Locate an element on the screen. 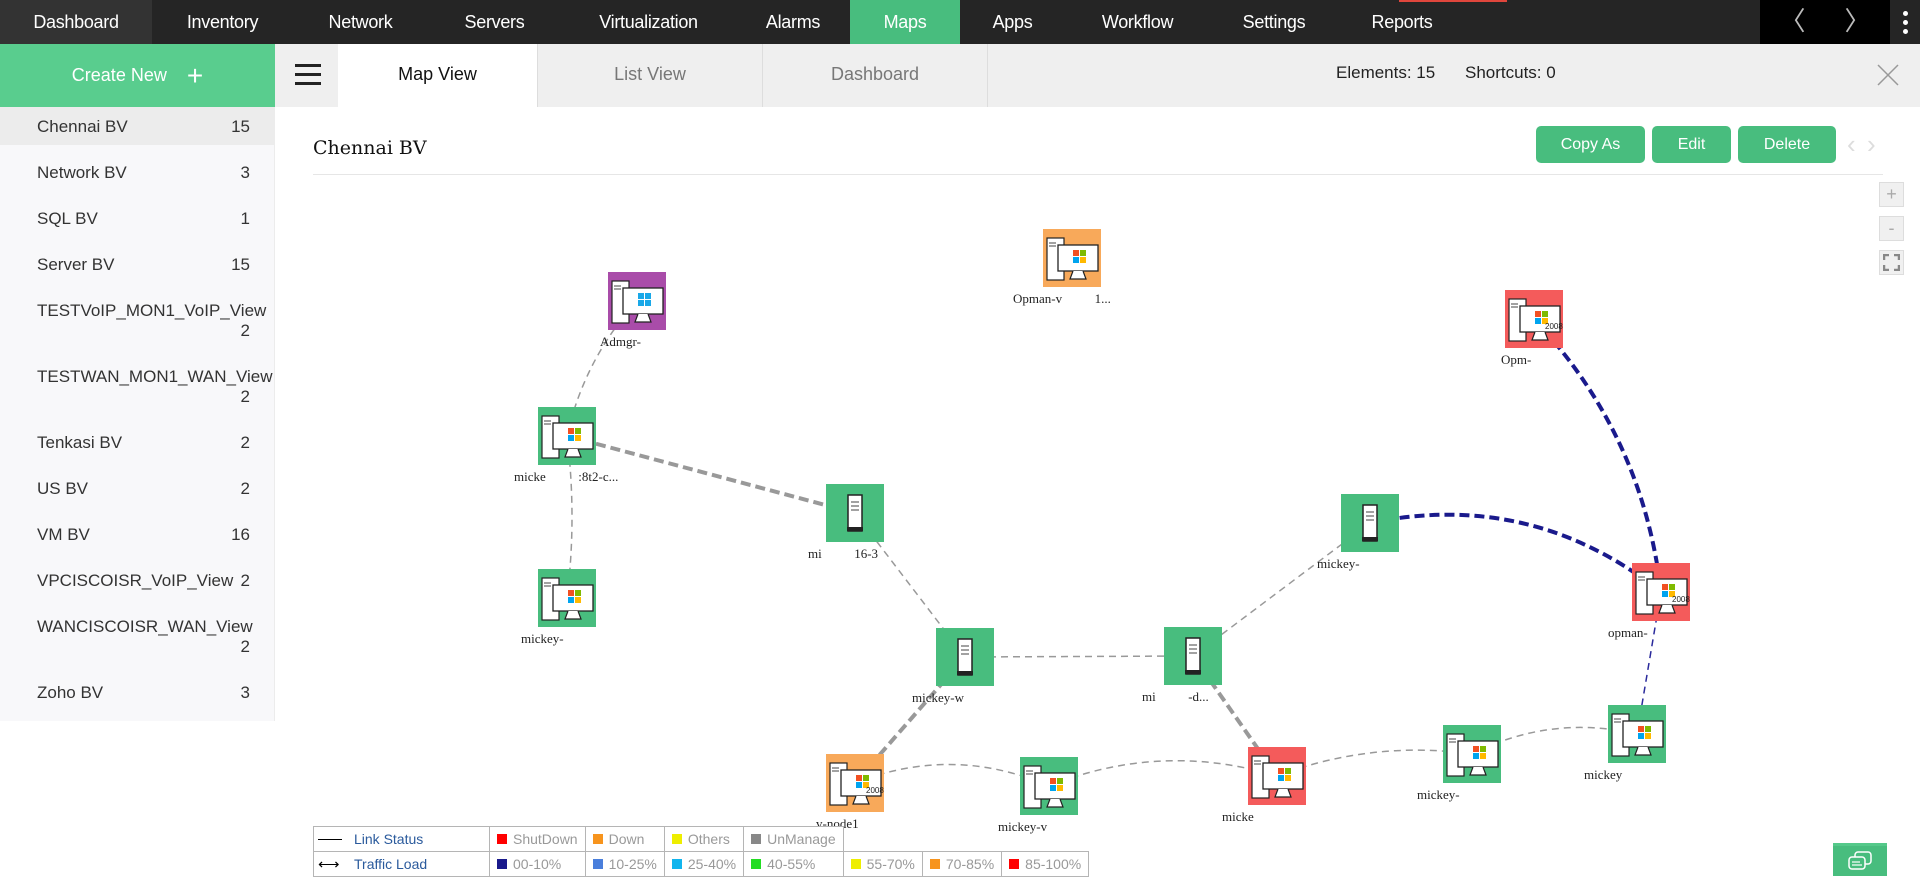 This screenshot has height=881, width=1920. sidebar-item-network-bv: Network BV 3 is located at coordinates (137, 168).